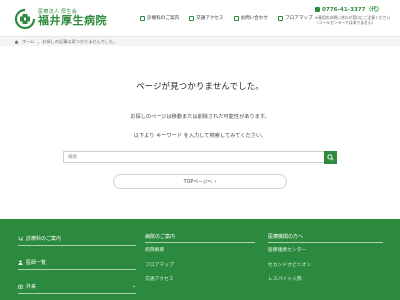 This screenshot has height=300, width=400. What do you see at coordinates (210, 18) in the screenshot?
I see `nav-access-label: 交通アクセス` at bounding box center [210, 18].